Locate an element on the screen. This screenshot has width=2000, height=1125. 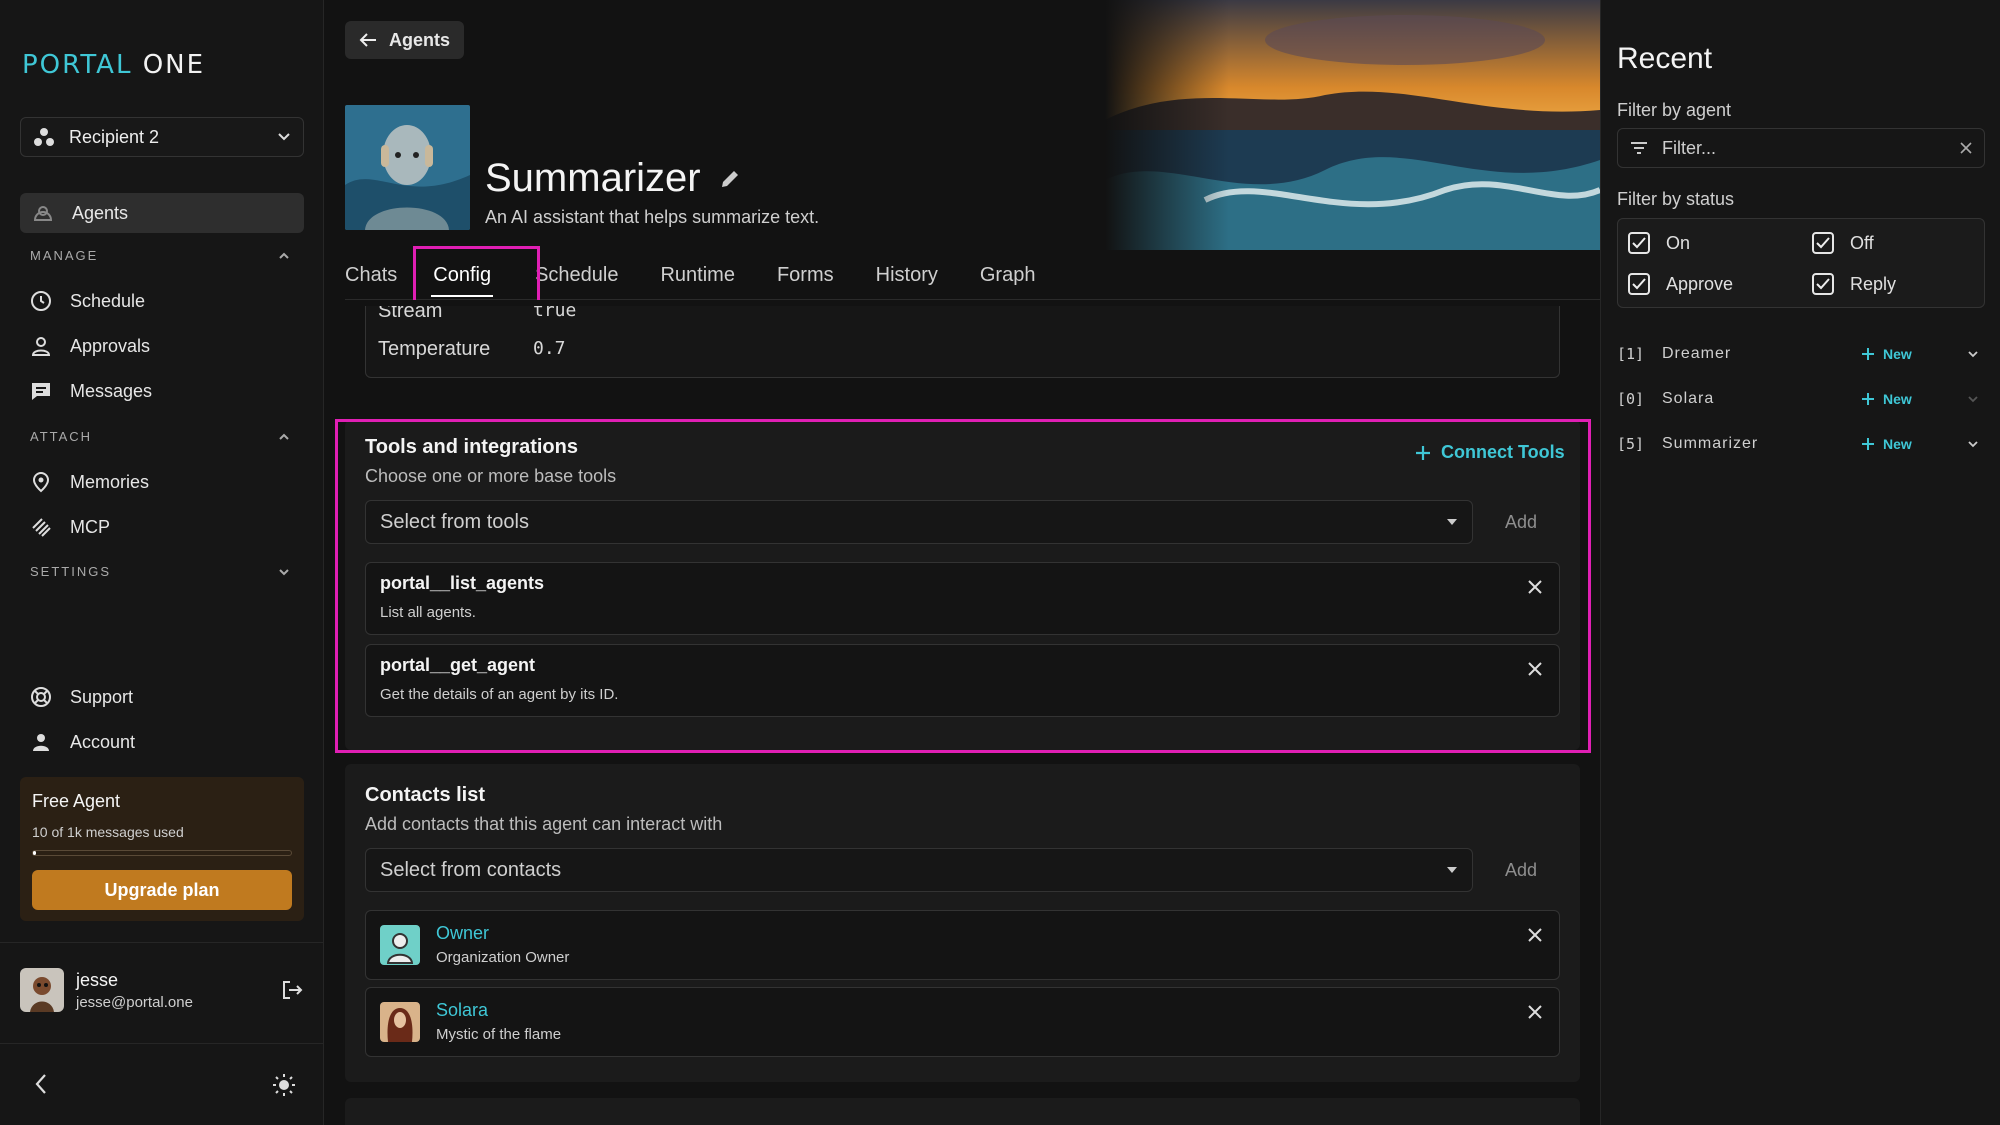
sidebar-item-label: MCP is located at coordinates (90, 526).